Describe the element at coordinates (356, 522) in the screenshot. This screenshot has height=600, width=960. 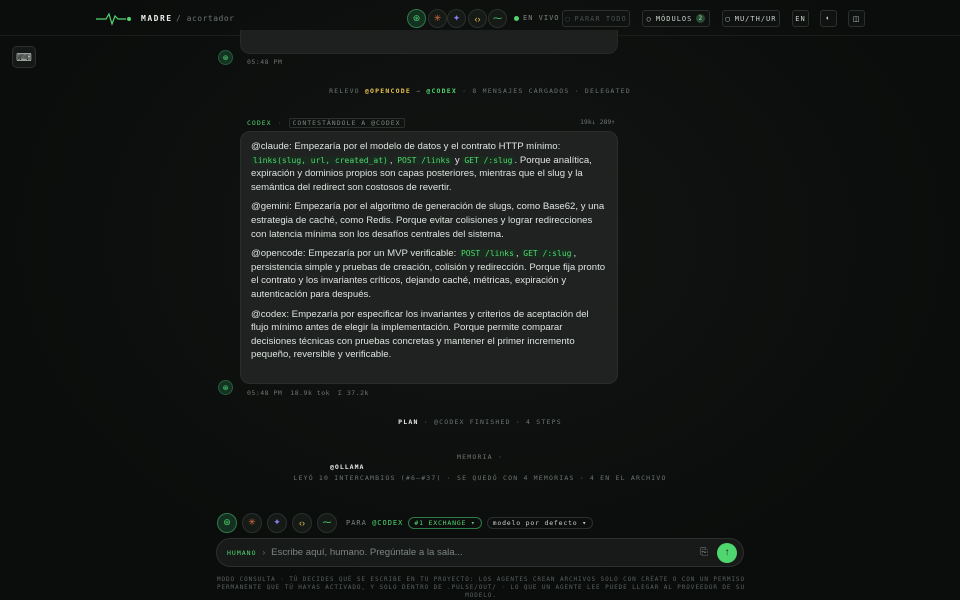
I see `para-label: PARA` at that location.